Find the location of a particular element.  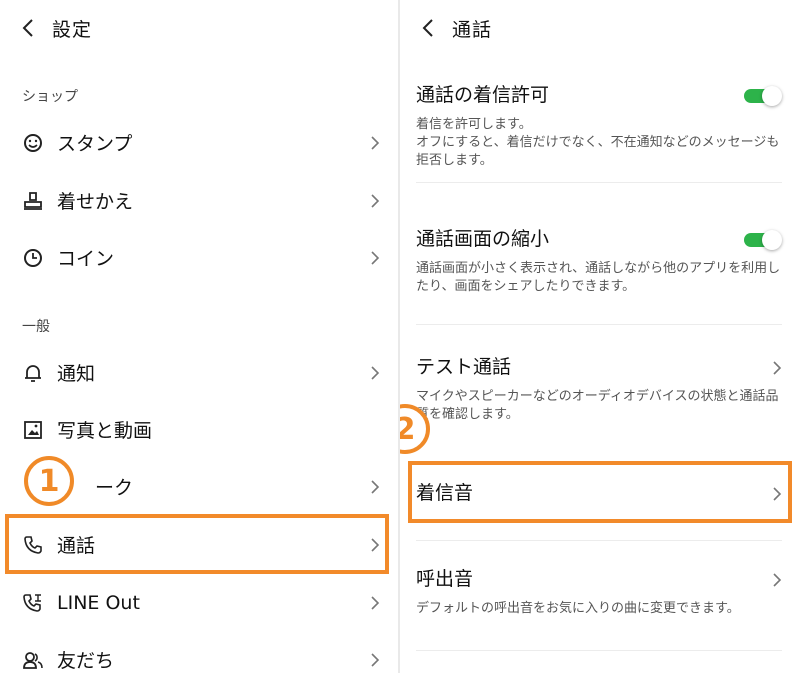

settings-item-line-out: LINE Out is located at coordinates (199, 602).